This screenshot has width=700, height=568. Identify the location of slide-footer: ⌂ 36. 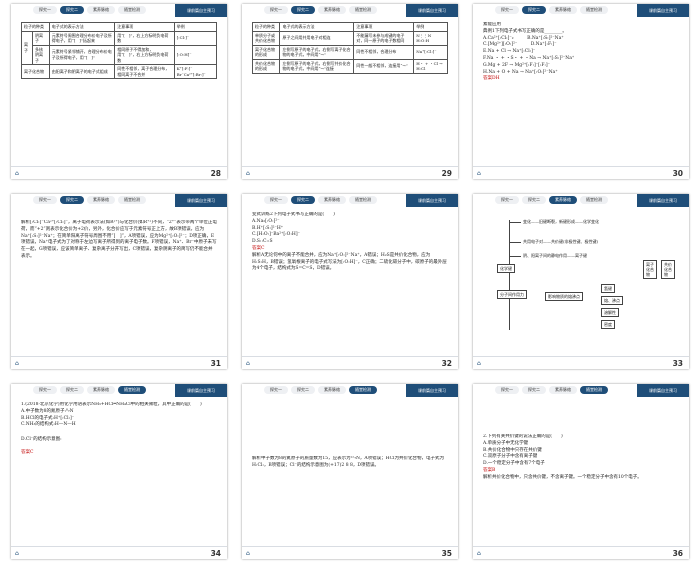
(581, 552).